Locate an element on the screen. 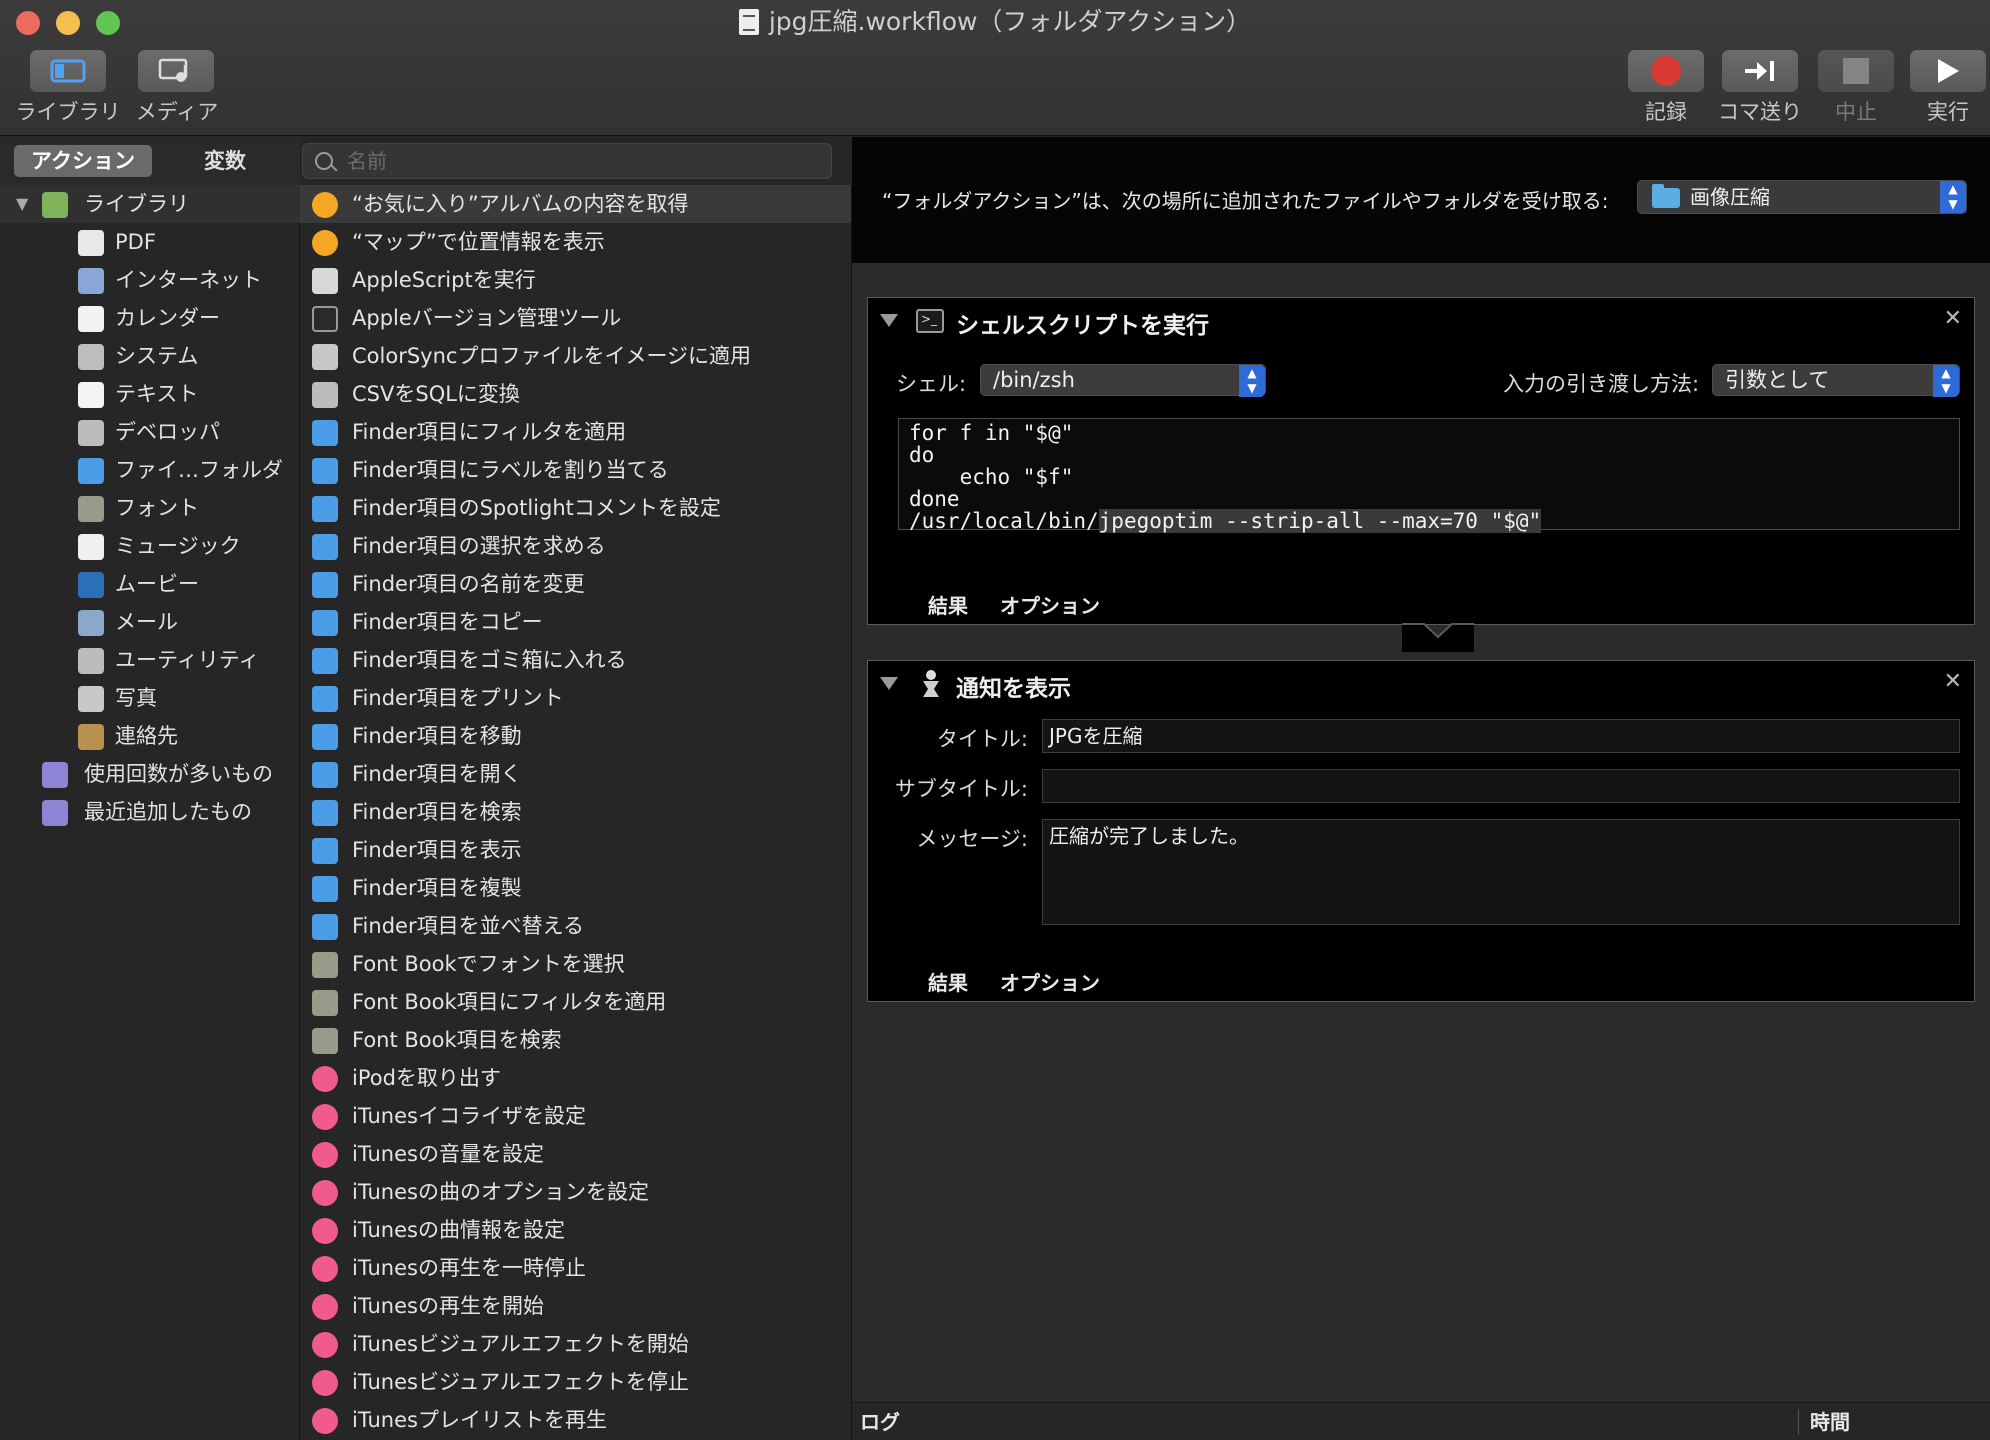 This screenshot has width=1990, height=1440. window-title: jpg圧縮.workflow（フォルダアクション） is located at coordinates (995, 22).